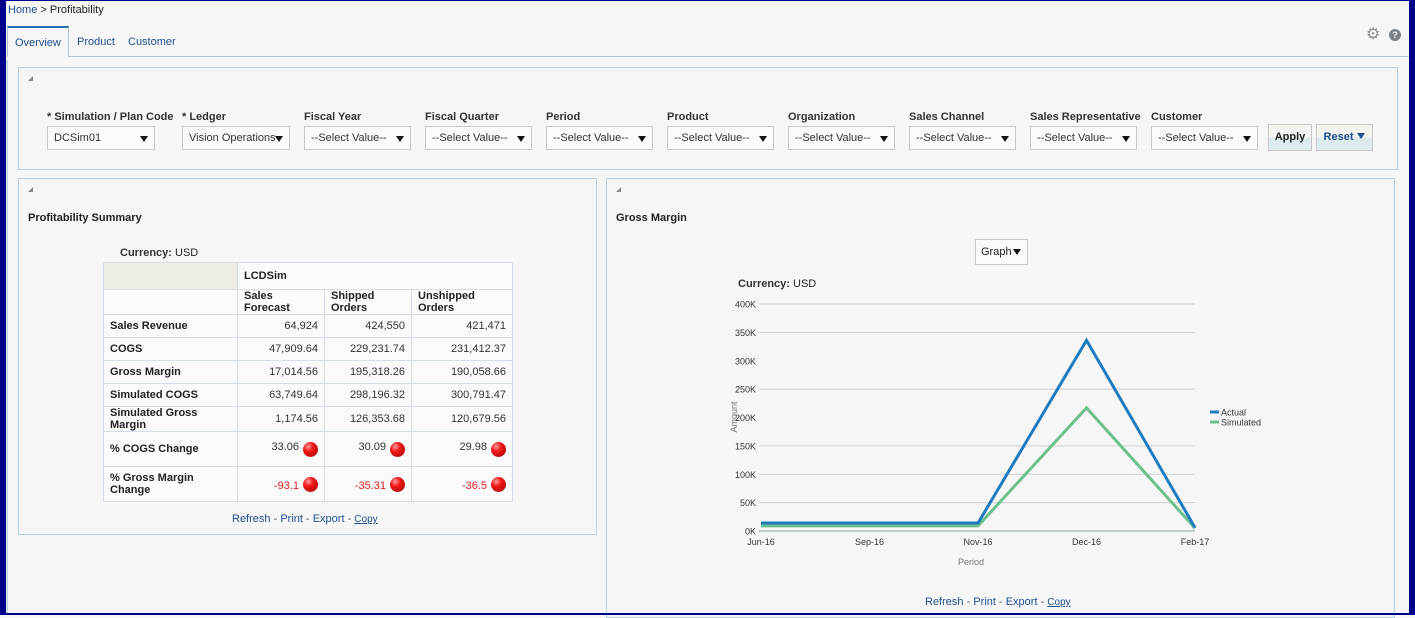 The image size is (1415, 618). What do you see at coordinates (385, 326) in the screenshot?
I see `cell-value: 424,550` at bounding box center [385, 326].